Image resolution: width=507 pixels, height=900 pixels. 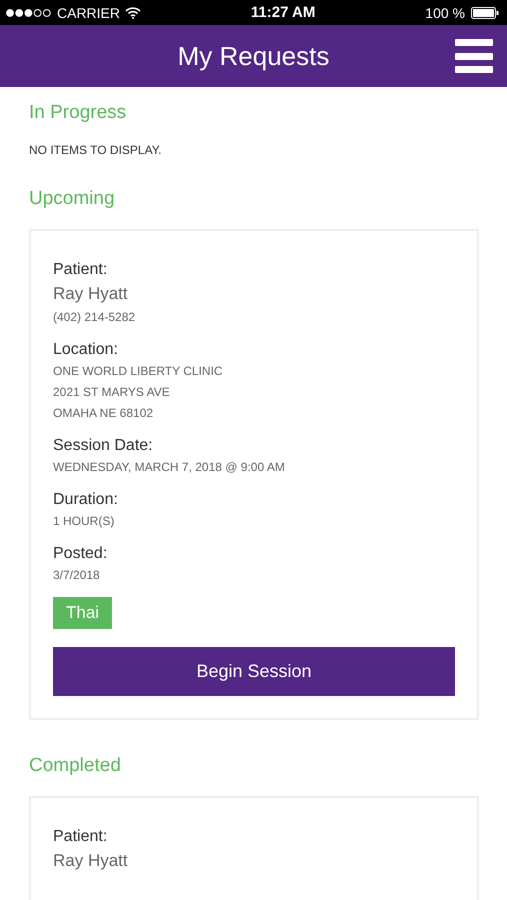 I want to click on field-value: ONE WORLD LIBERTY CLINIC, so click(x=138, y=371).